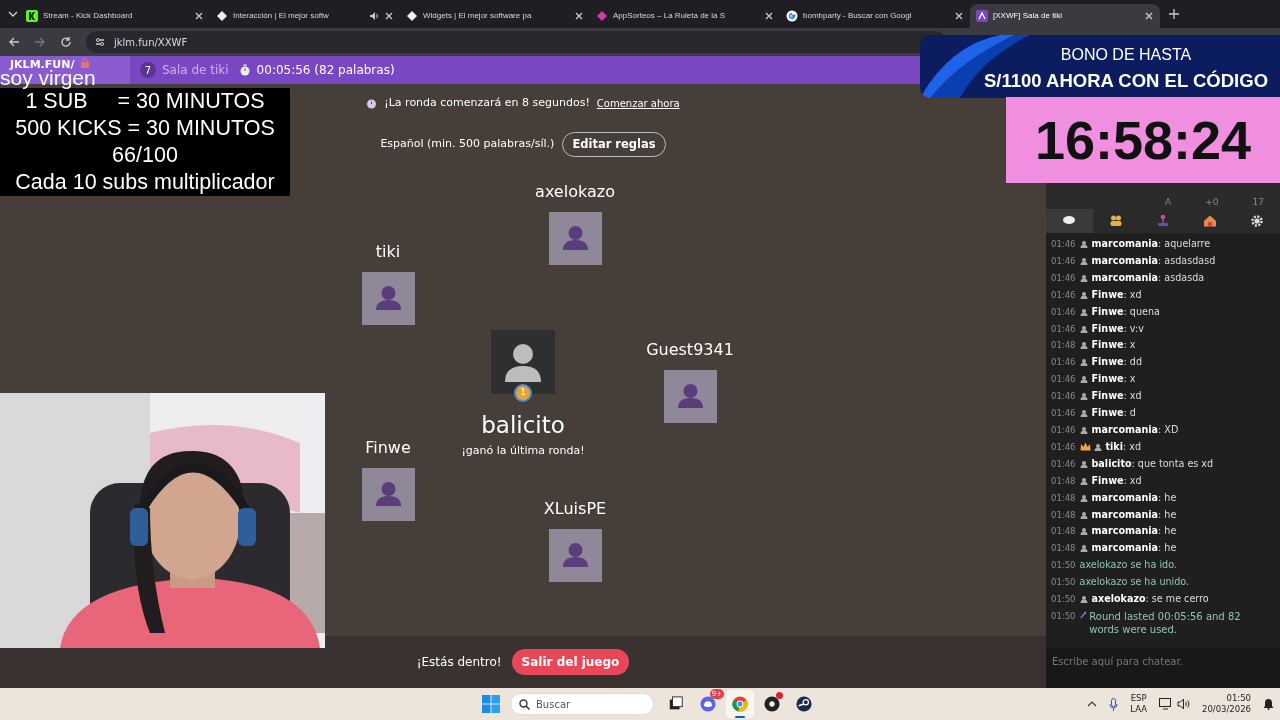  Describe the element at coordinates (1138, 704) in the screenshot. I see `language-indicator: ESP LAA` at that location.